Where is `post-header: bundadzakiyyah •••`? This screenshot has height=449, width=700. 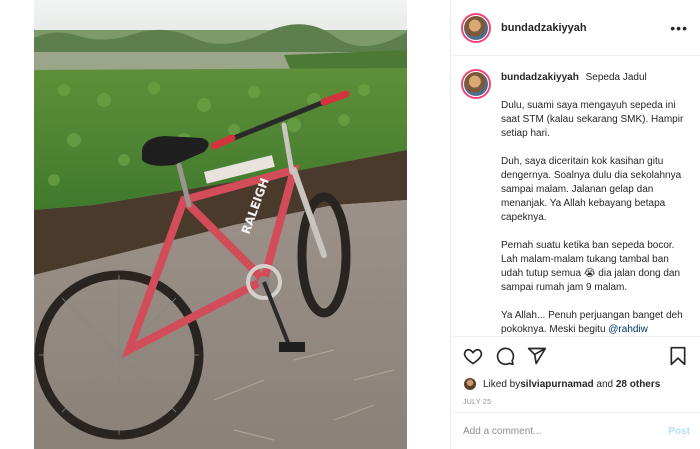
post-header: bundadzakiyyah ••• is located at coordinates (575, 28).